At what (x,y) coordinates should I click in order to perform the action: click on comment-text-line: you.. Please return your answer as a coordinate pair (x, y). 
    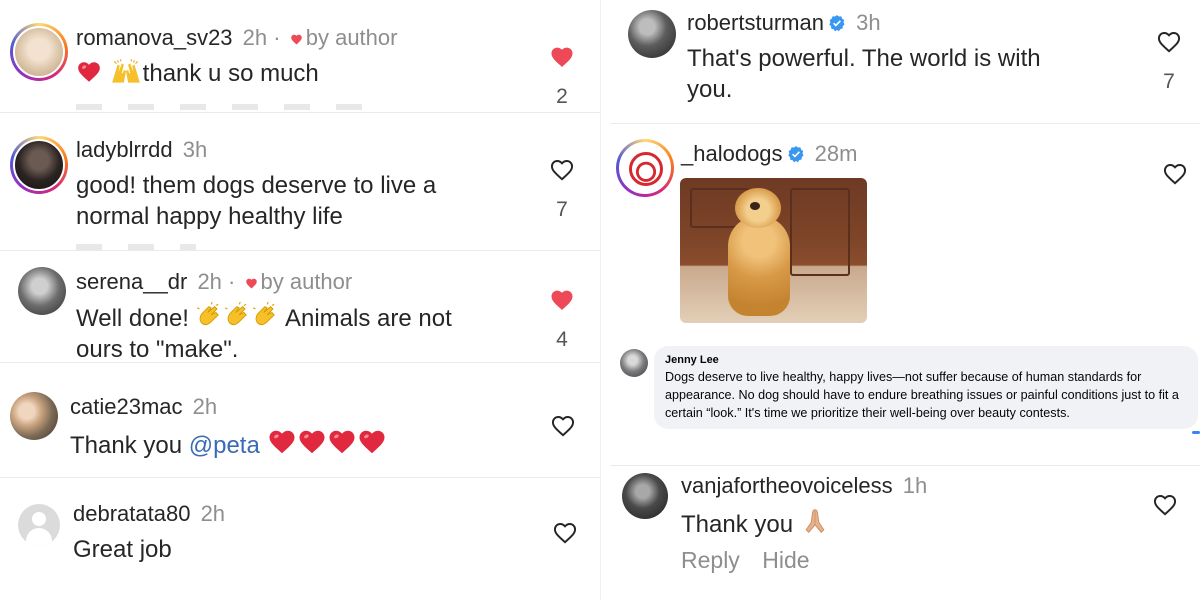
    Looking at the image, I should click on (710, 89).